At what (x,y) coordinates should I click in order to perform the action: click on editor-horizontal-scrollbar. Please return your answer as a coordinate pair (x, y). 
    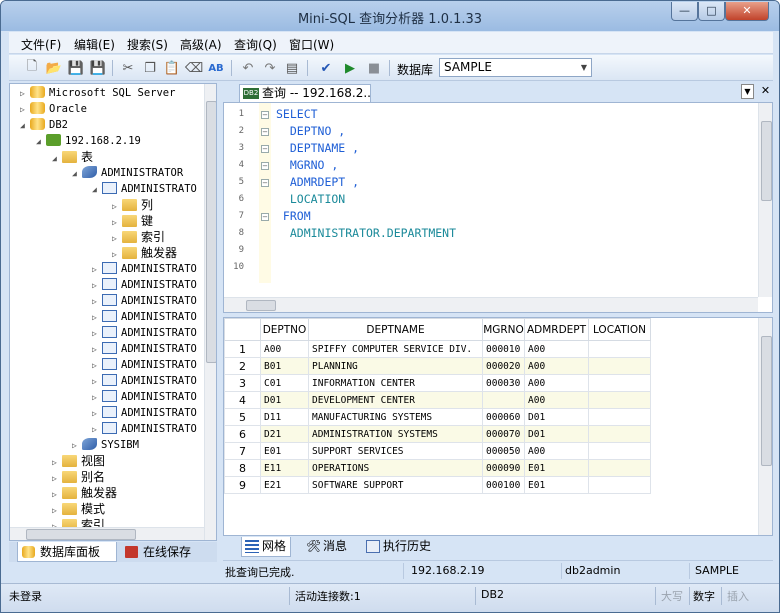
    Looking at the image, I should click on (491, 304).